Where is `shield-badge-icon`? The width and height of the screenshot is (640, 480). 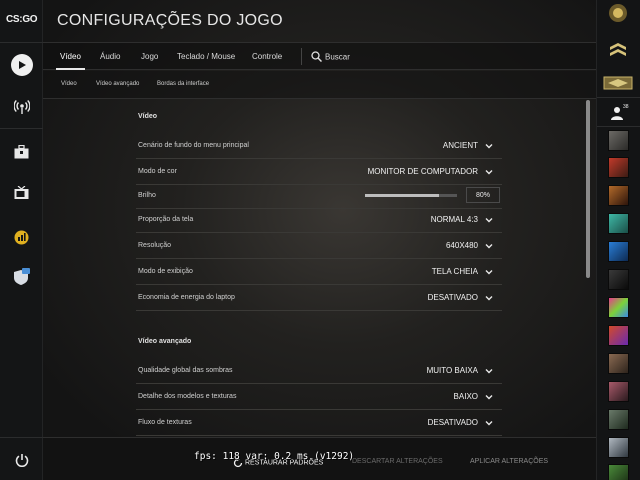
shield-badge-icon is located at coordinates (21, 276).